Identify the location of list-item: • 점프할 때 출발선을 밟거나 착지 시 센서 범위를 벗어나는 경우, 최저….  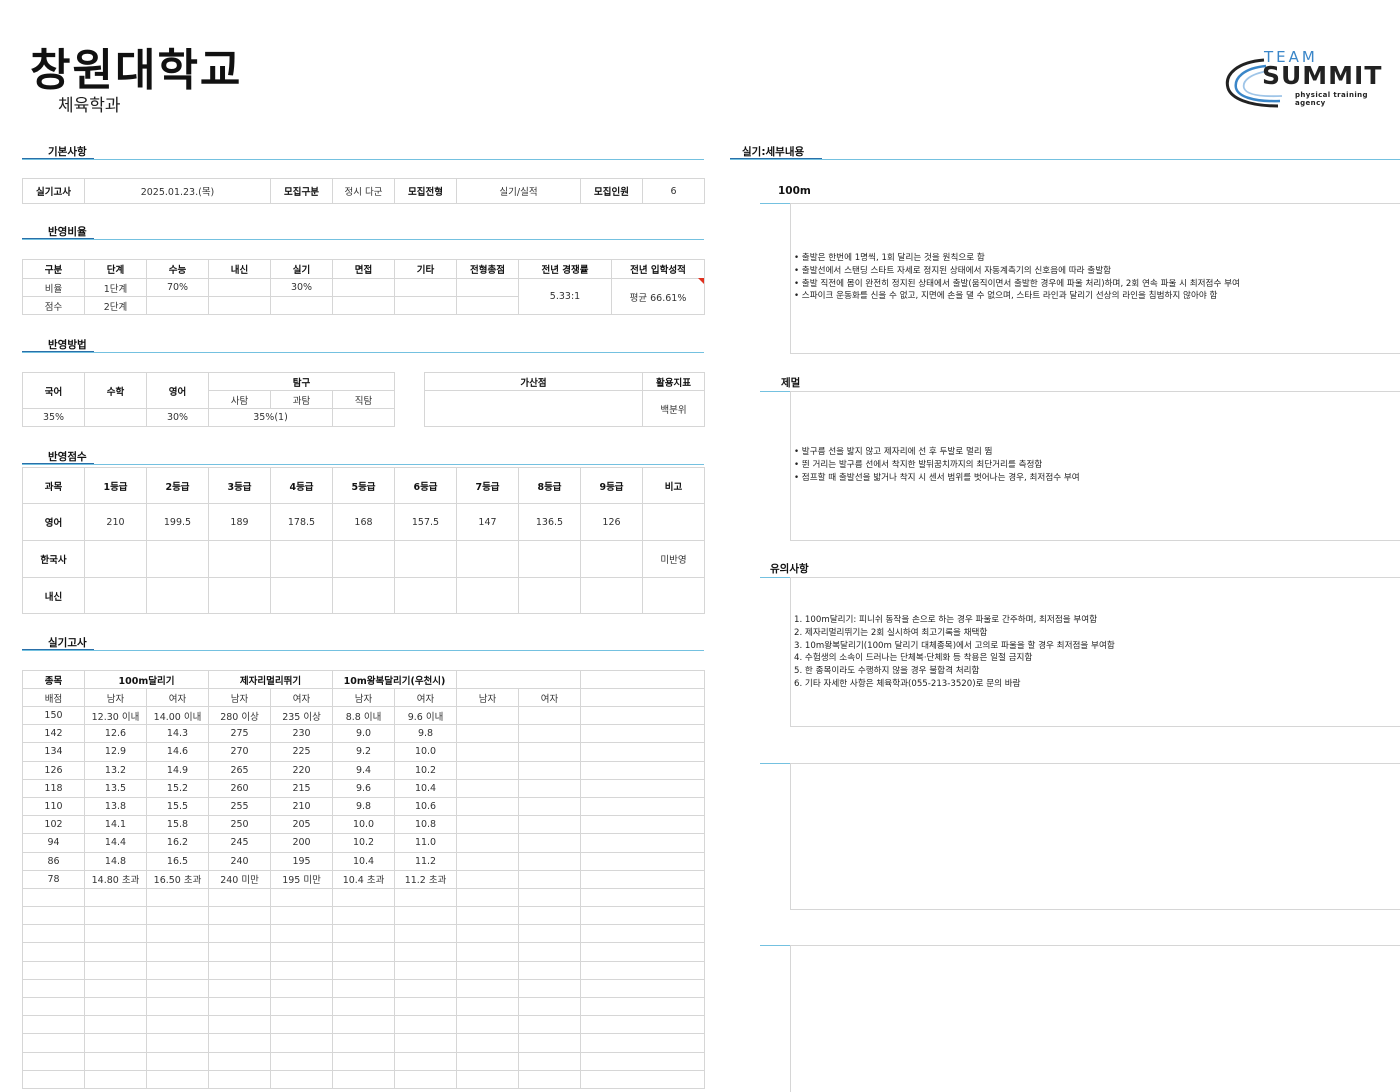
(937, 477).